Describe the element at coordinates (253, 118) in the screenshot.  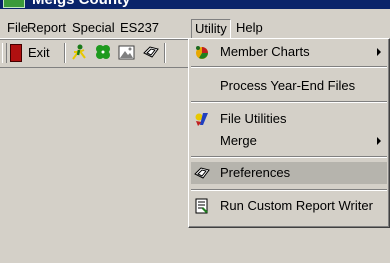
I see `menu-item-label: File Utilities` at that location.